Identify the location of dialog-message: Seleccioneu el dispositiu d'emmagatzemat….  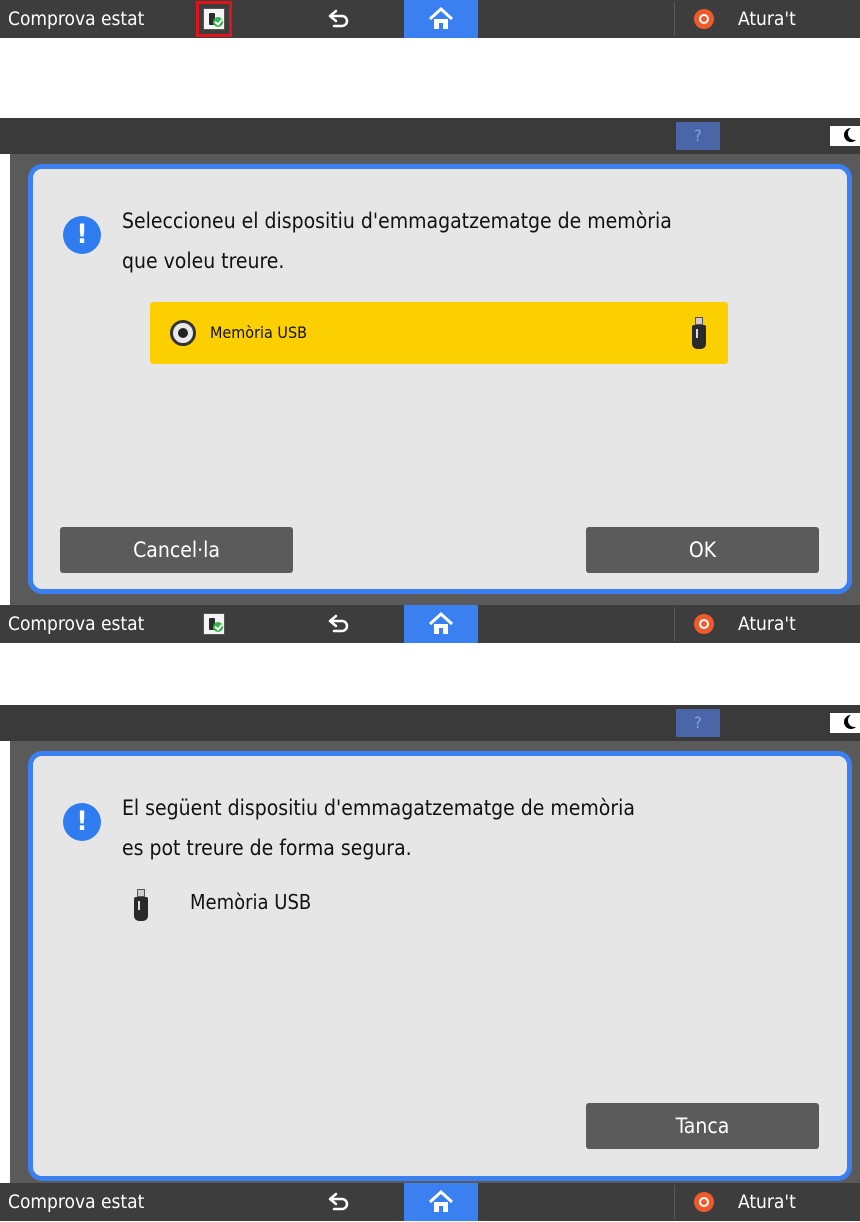
(397, 241).